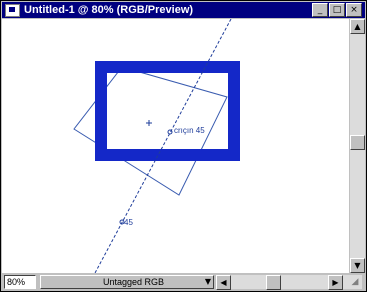 The height and width of the screenshot is (292, 367). What do you see at coordinates (208, 282) in the screenshot?
I see `dropdown-arrow-icon: ▼` at bounding box center [208, 282].